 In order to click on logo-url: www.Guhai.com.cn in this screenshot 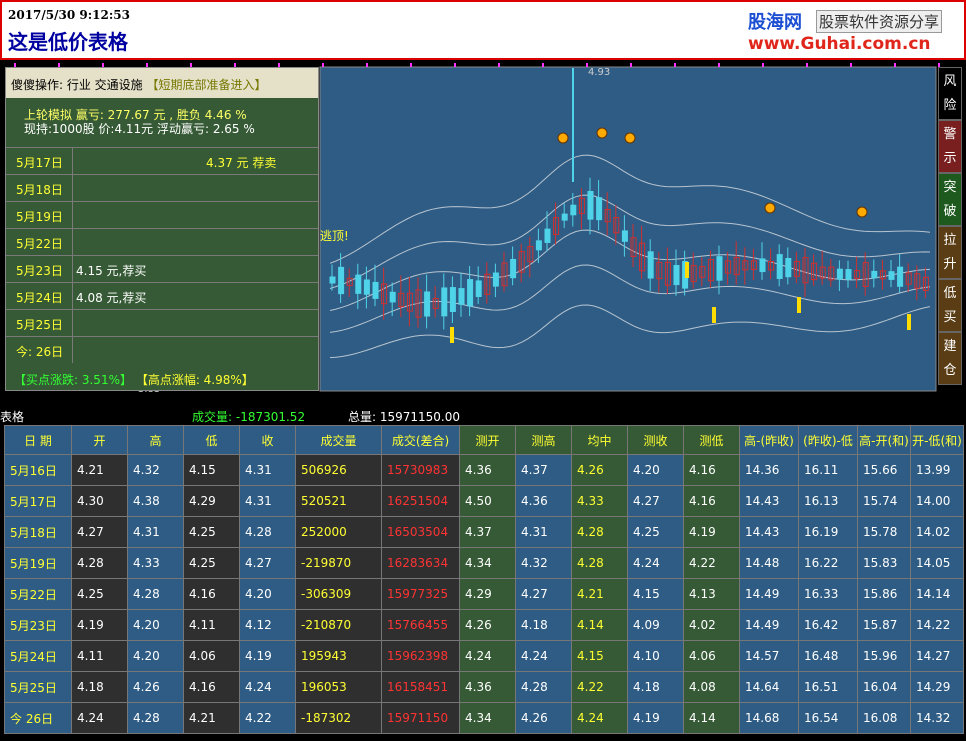, I will do `click(839, 44)`.